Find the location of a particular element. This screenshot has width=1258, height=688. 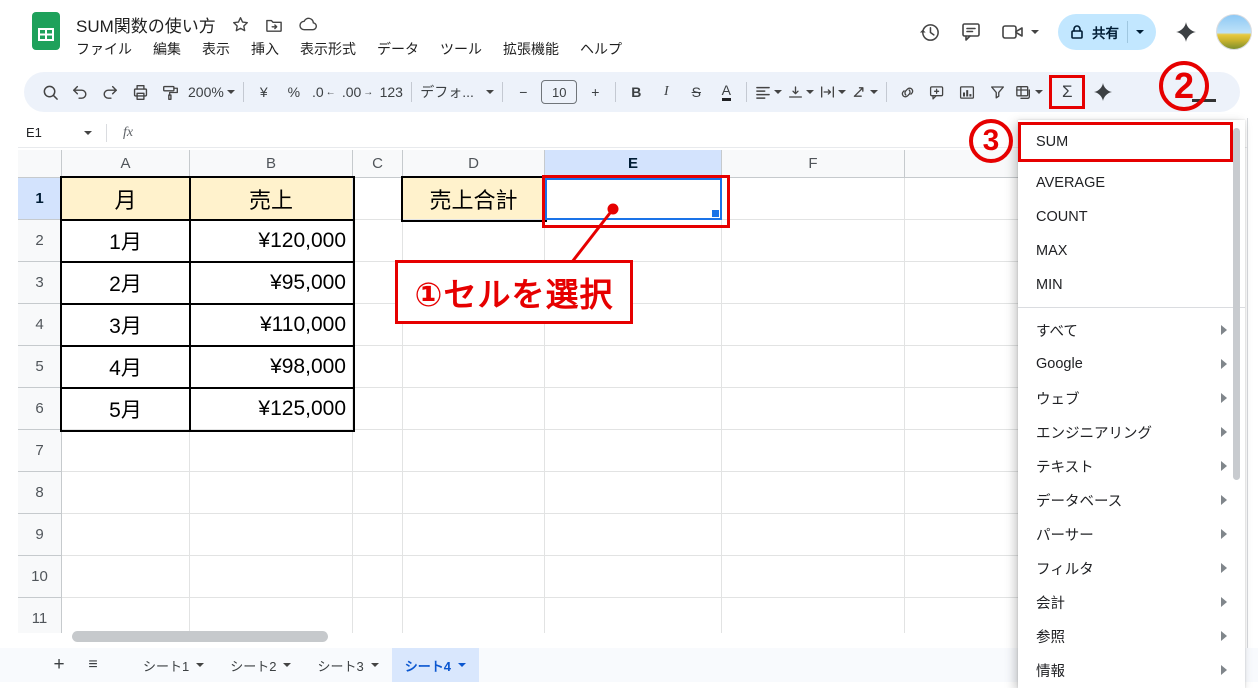

cell-F2 is located at coordinates (813, 241).